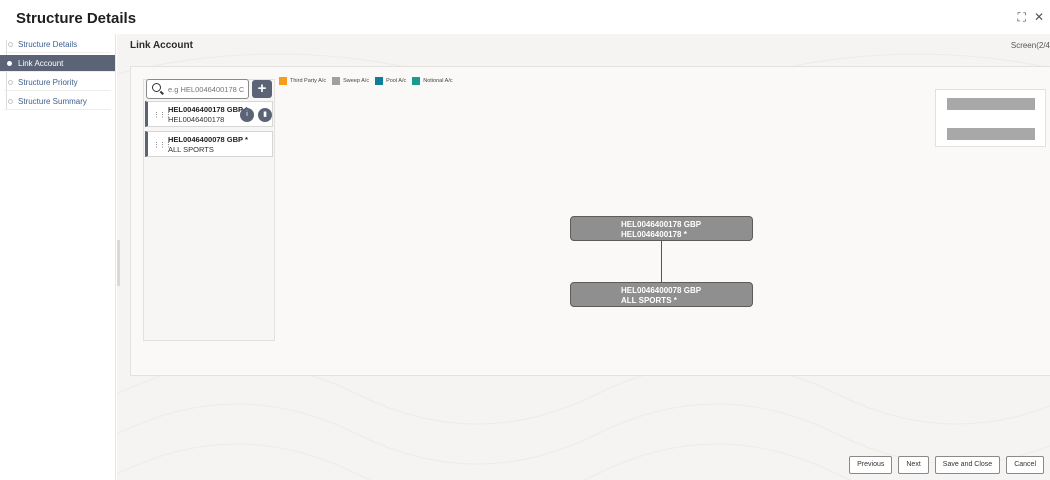 The height and width of the screenshot is (480, 1050). Describe the element at coordinates (308, 81) in the screenshot. I see `legend-label: Third Party A/c` at that location.